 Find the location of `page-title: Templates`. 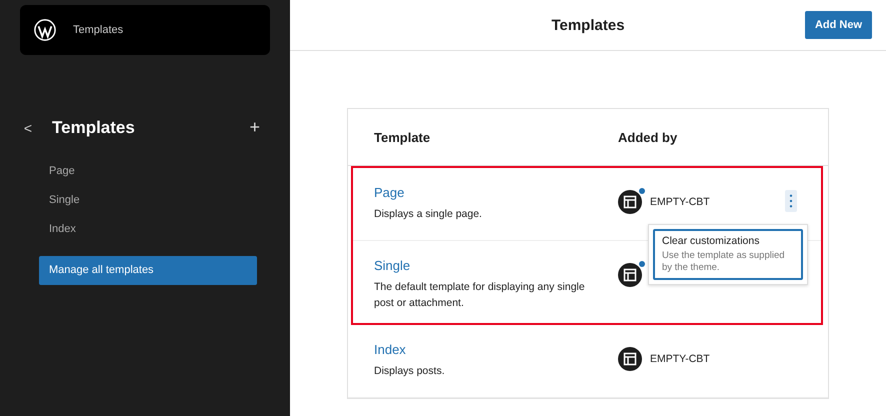

page-title: Templates is located at coordinates (588, 25).